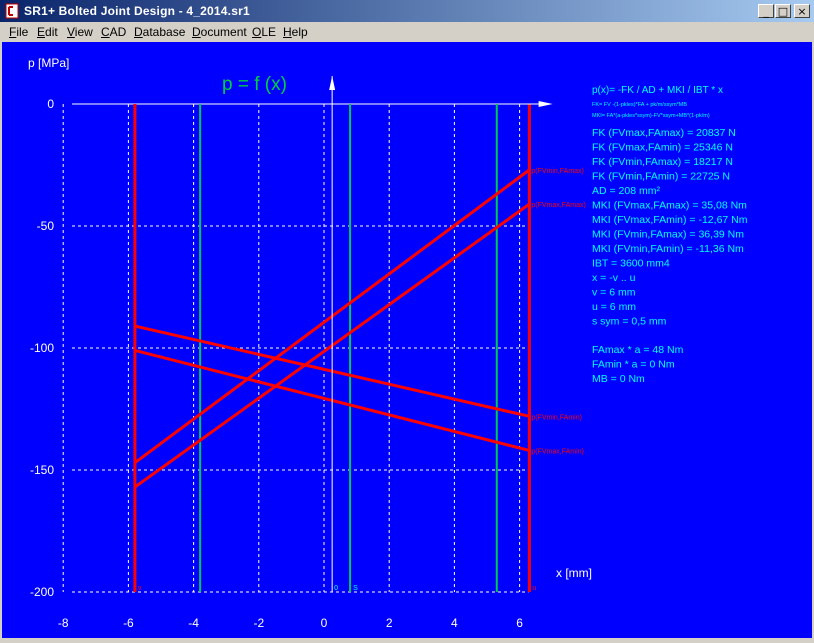 The height and width of the screenshot is (643, 814). I want to click on menu-database-rest: atabase, so click(164, 32).